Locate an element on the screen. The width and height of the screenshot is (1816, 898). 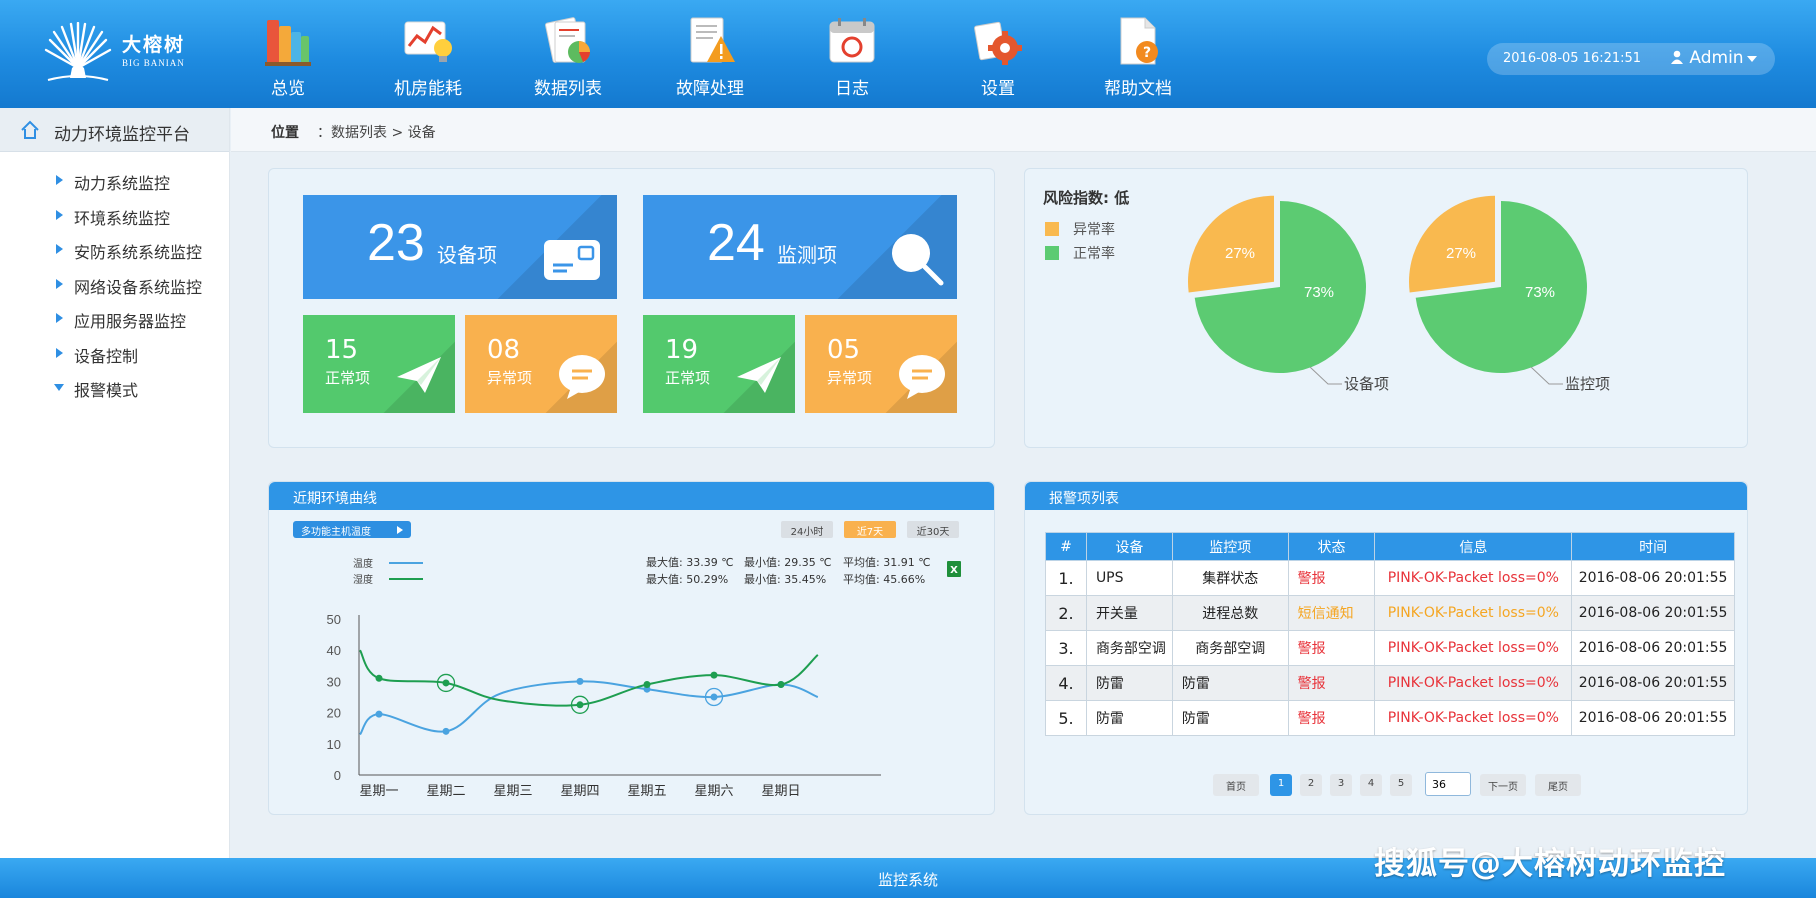
nav-log: 日志 is located at coordinates (852, 56).